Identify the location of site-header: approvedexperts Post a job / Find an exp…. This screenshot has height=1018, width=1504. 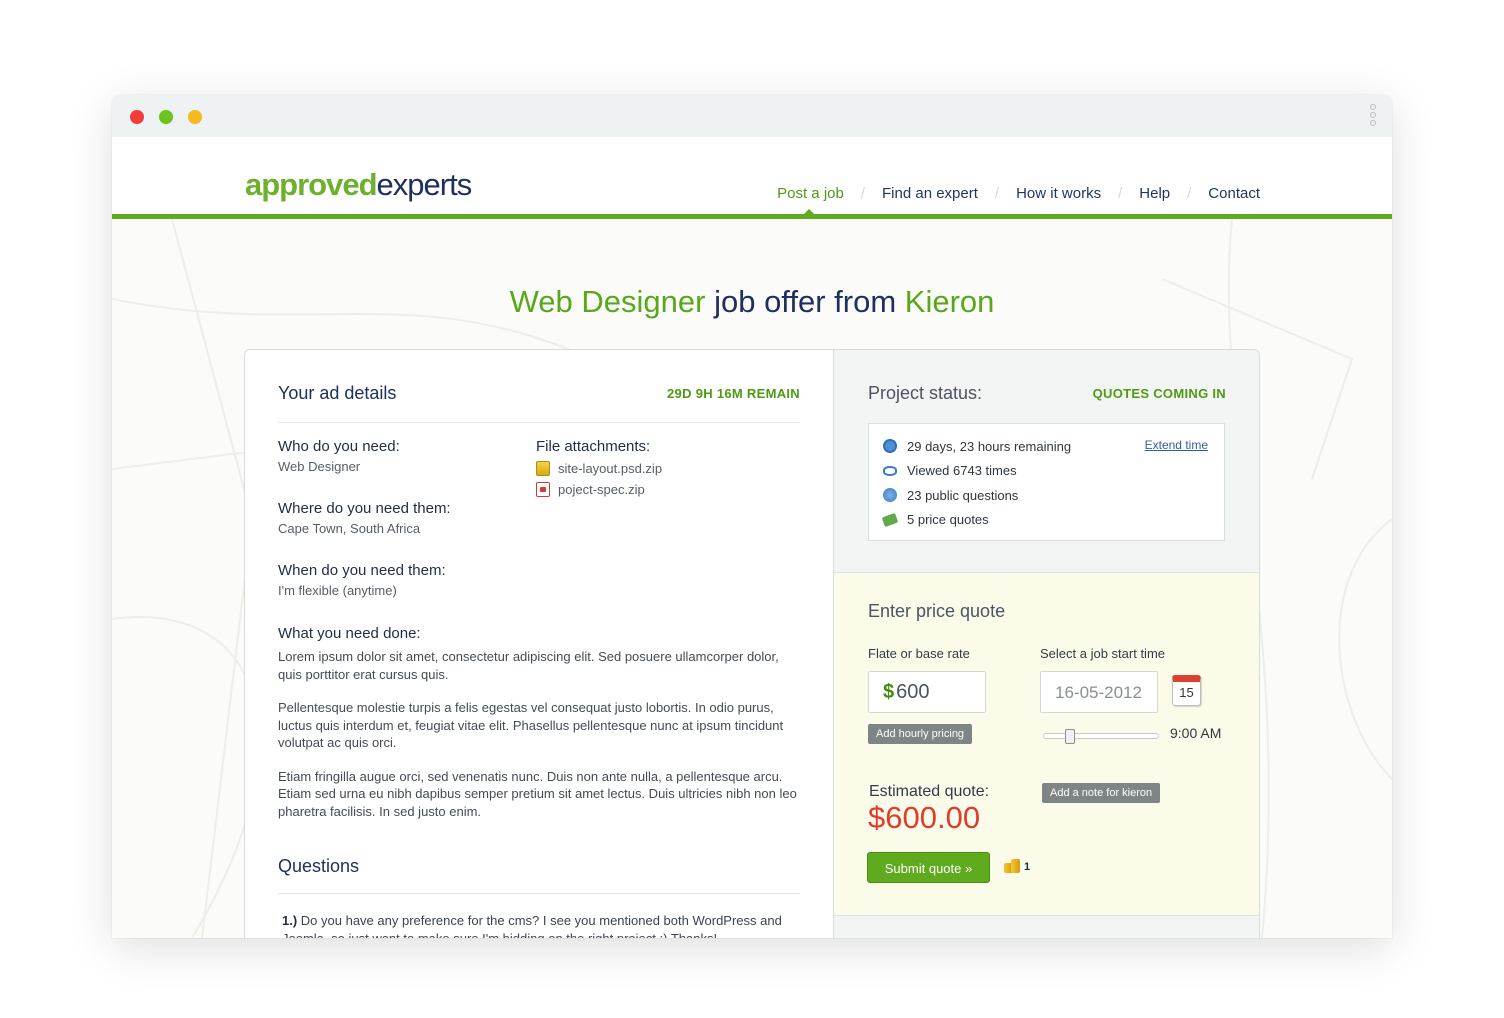
(752, 178).